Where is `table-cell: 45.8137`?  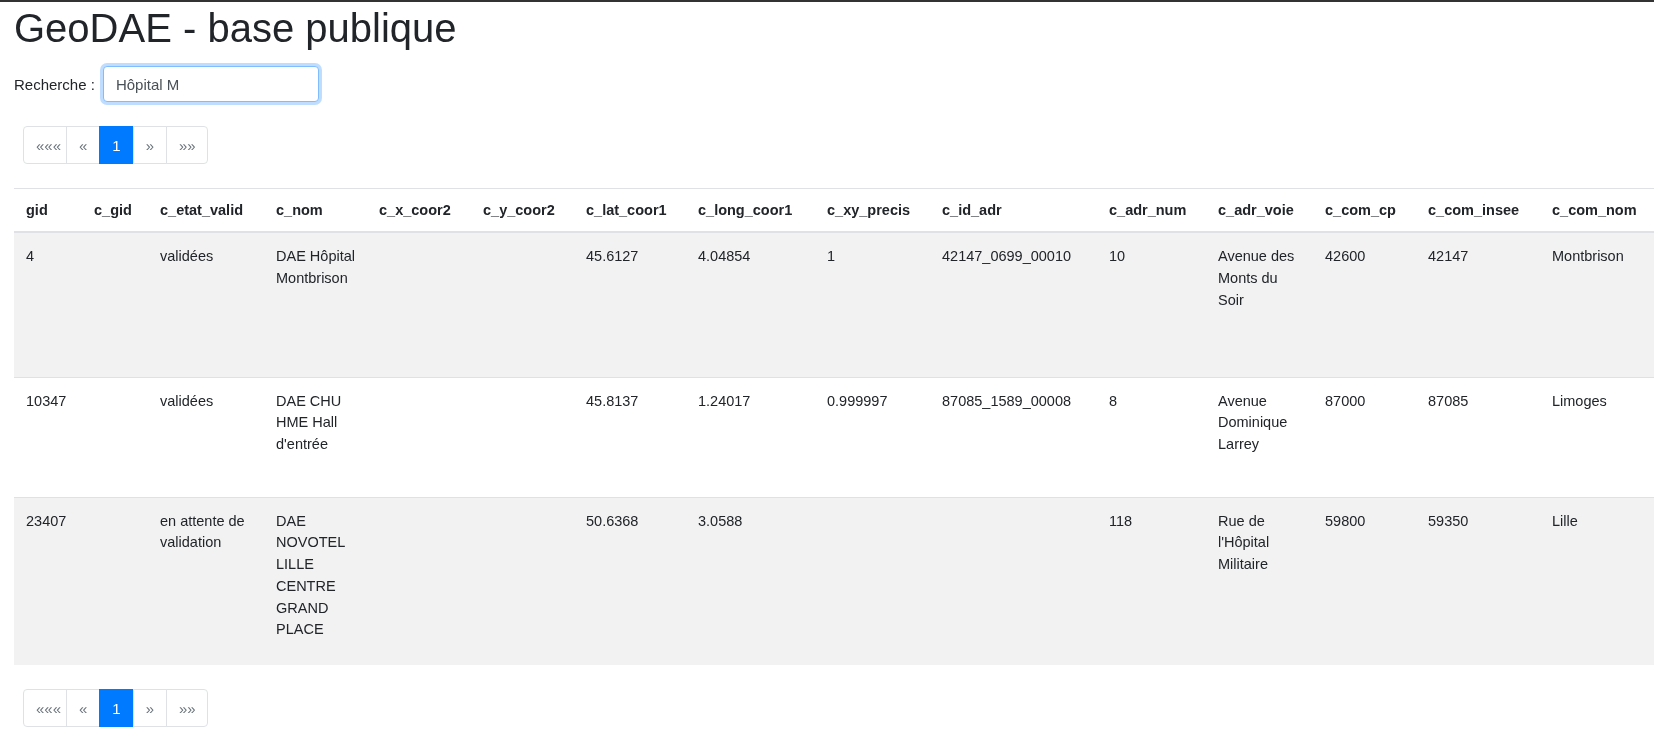 table-cell: 45.8137 is located at coordinates (612, 400).